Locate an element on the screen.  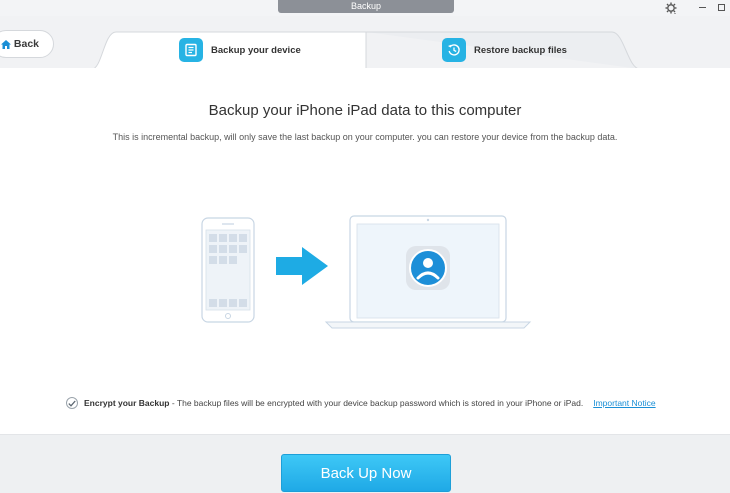
title-bar: Backup is located at coordinates (365, 8).